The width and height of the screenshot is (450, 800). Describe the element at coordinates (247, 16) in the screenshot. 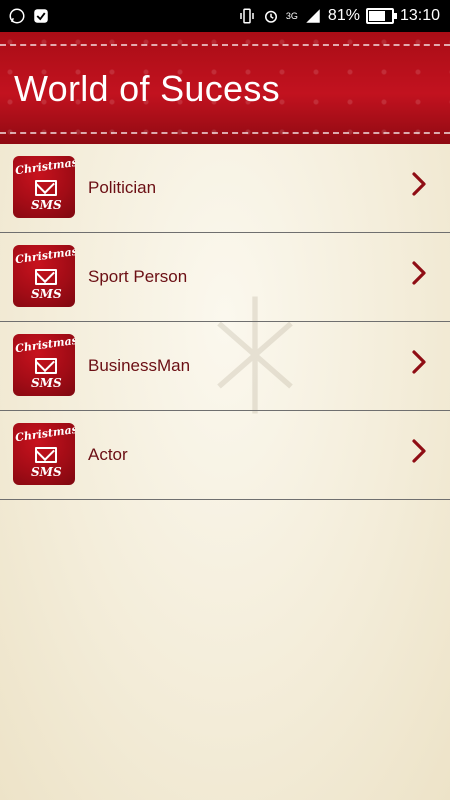

I see `vibrate-icon` at that location.